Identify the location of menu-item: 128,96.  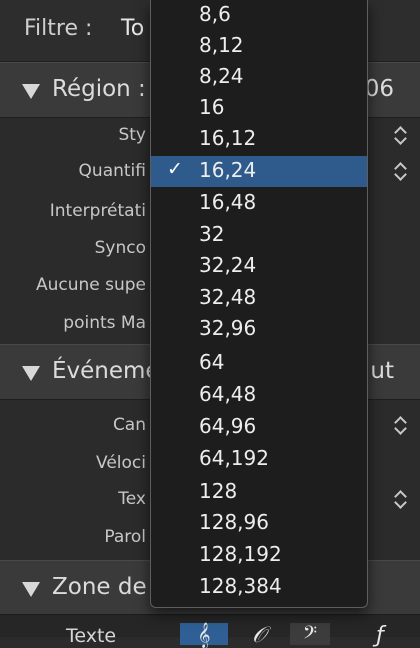
(259, 523).